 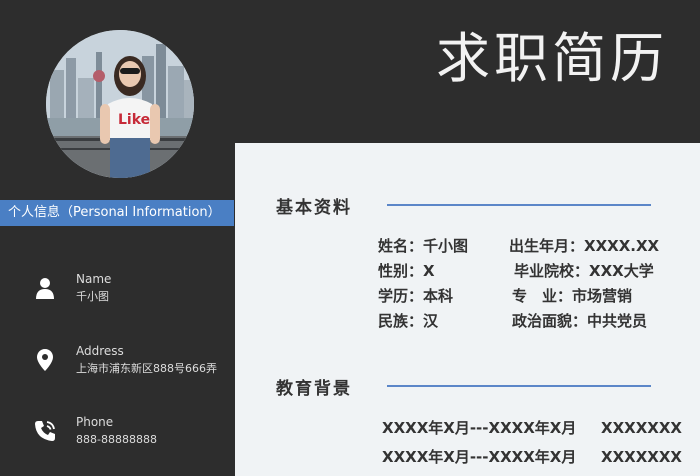 What do you see at coordinates (45, 288) in the screenshot?
I see `person-icon` at bounding box center [45, 288].